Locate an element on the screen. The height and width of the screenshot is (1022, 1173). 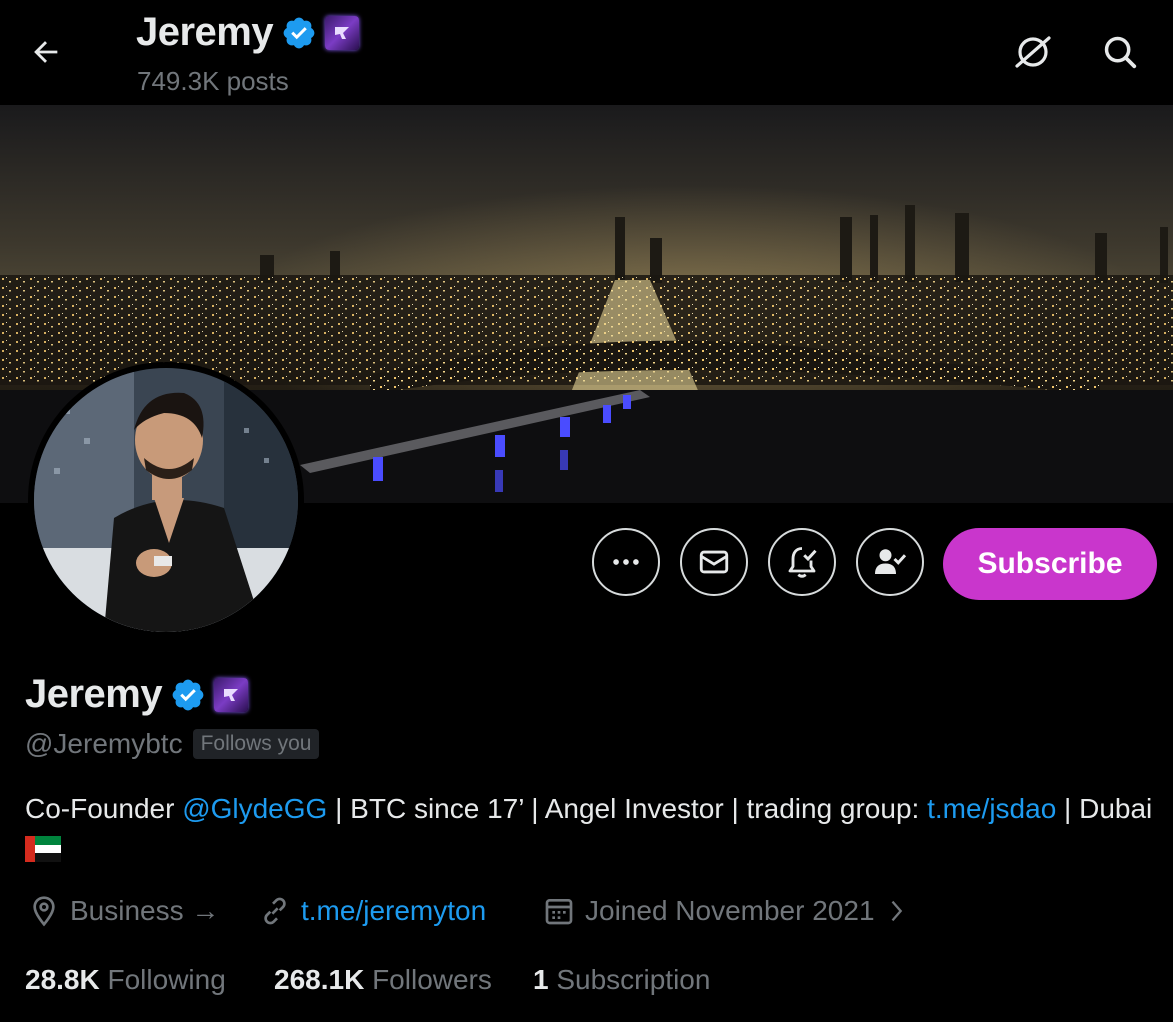
chevron-right-icon is located at coordinates (896, 911).